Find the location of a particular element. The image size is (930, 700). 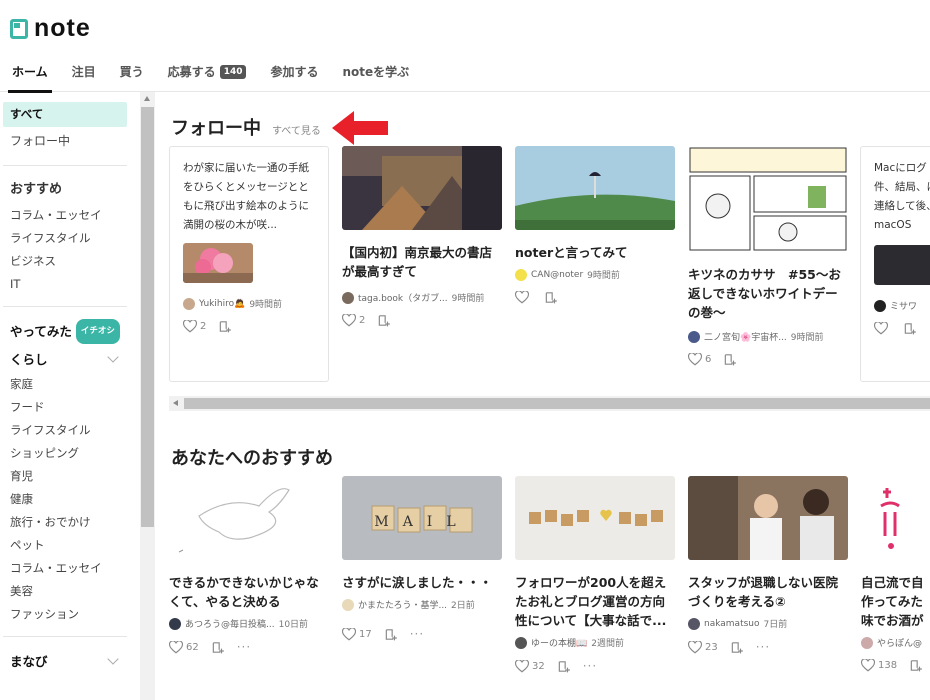

note-title: スタッフが退職しない医院づくりを考える② is located at coordinates (768, 592).